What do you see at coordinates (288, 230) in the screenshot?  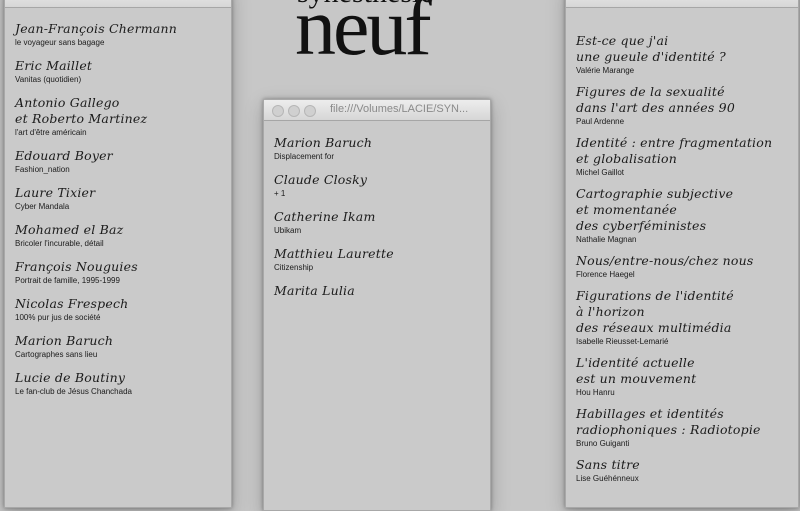 I see `item-subtitle: Ubikam` at bounding box center [288, 230].